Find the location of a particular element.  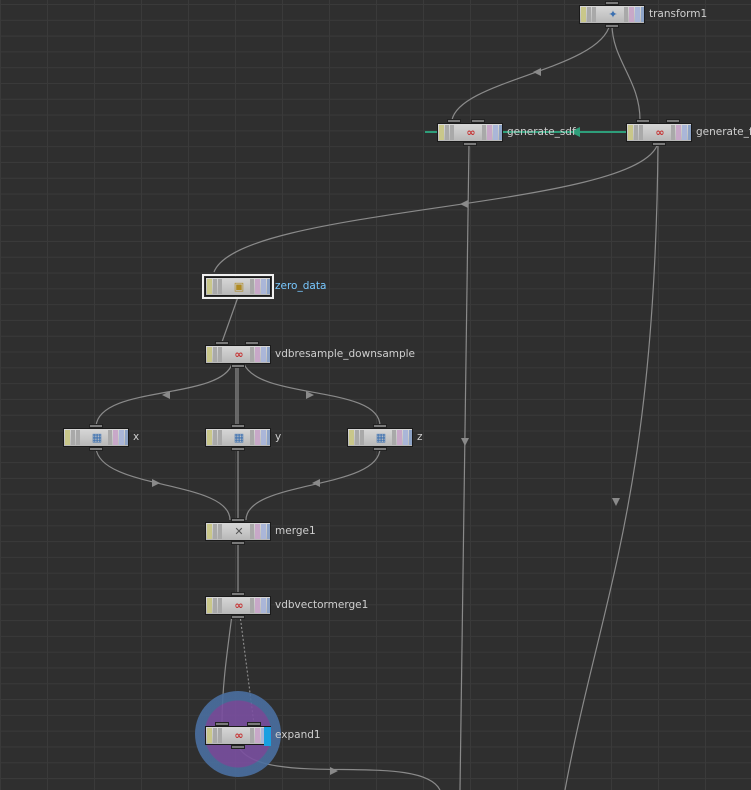

node-label: generate_fo is located at coordinates (723, 132).